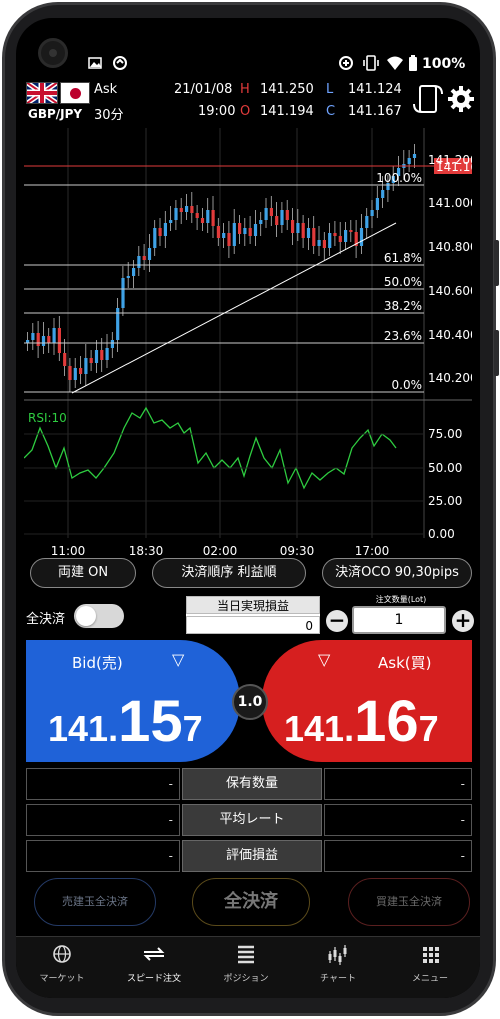 The image size is (500, 1019). What do you see at coordinates (154, 954) in the screenshot?
I see `speed-order-icon` at bounding box center [154, 954].